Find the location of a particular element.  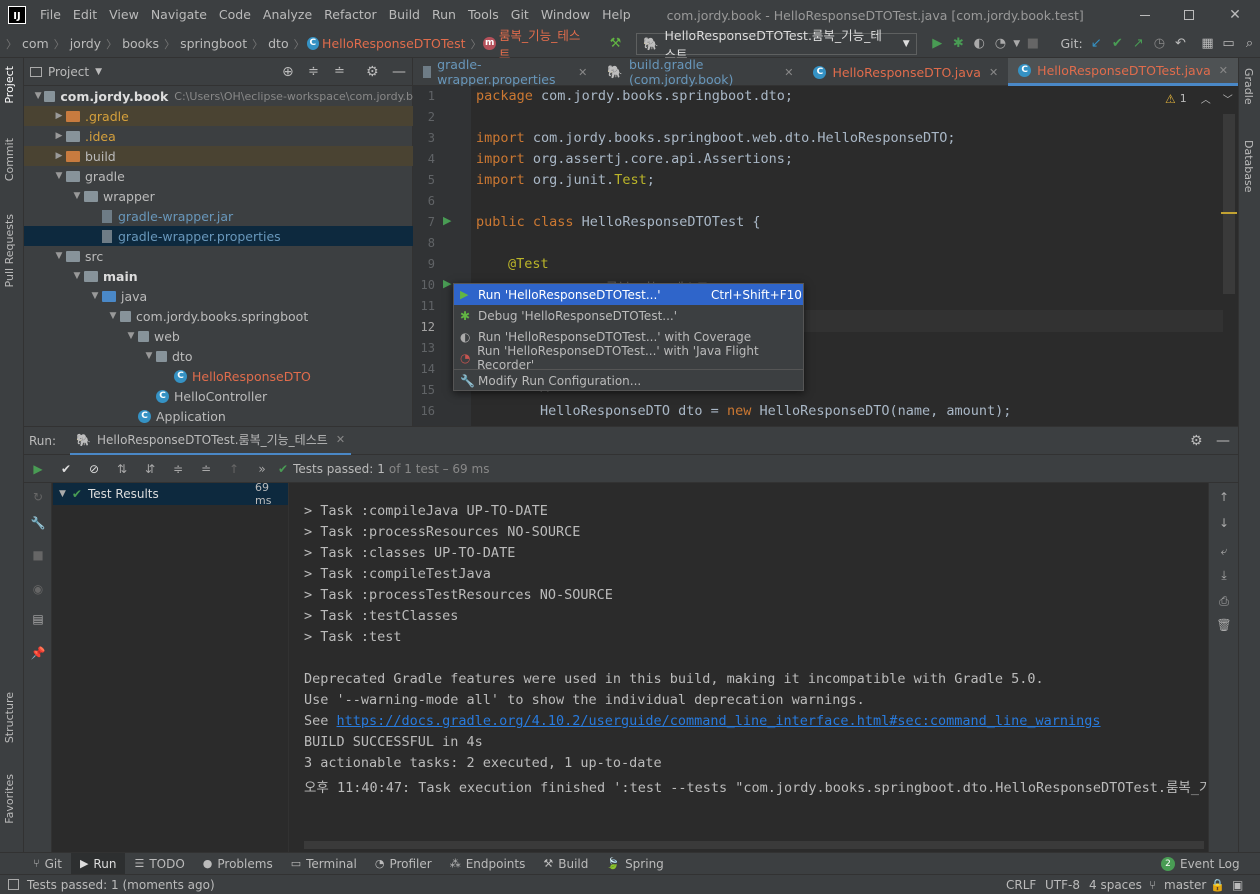

git-branch: master is located at coordinates (1185, 885).